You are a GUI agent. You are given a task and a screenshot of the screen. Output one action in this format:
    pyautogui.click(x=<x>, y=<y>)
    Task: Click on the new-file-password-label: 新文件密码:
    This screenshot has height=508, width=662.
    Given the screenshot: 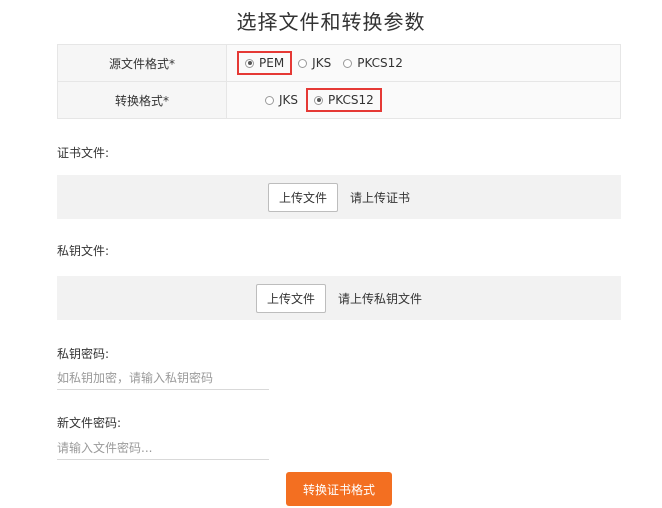 What is the action you would take?
    pyautogui.click(x=89, y=423)
    